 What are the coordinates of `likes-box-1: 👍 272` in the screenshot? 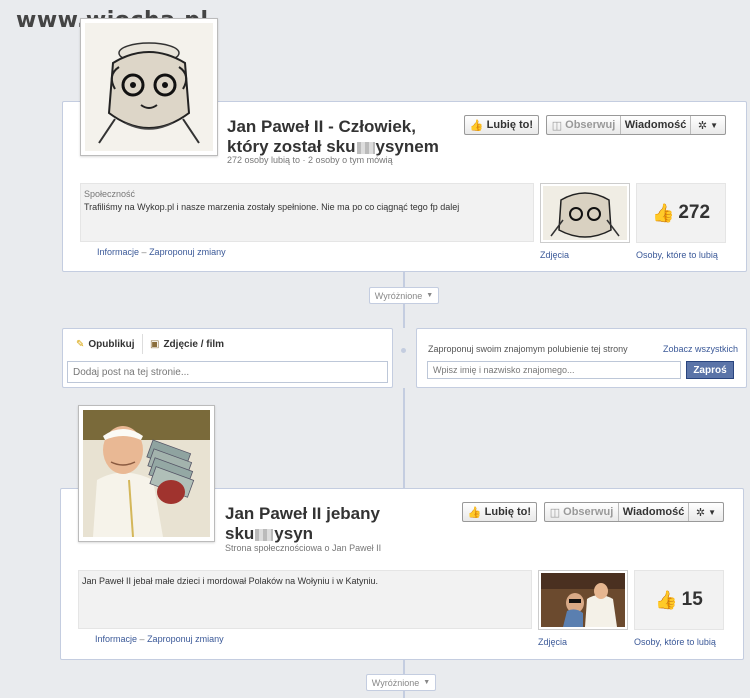 It's located at (681, 213).